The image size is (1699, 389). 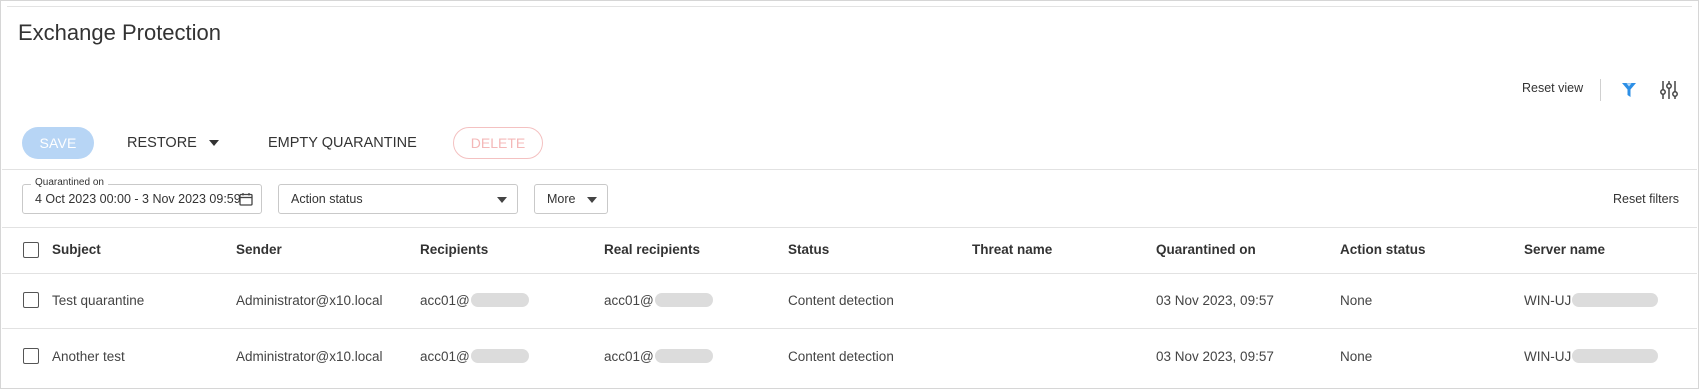 I want to click on reset-view-link: Reset view, so click(x=1552, y=88).